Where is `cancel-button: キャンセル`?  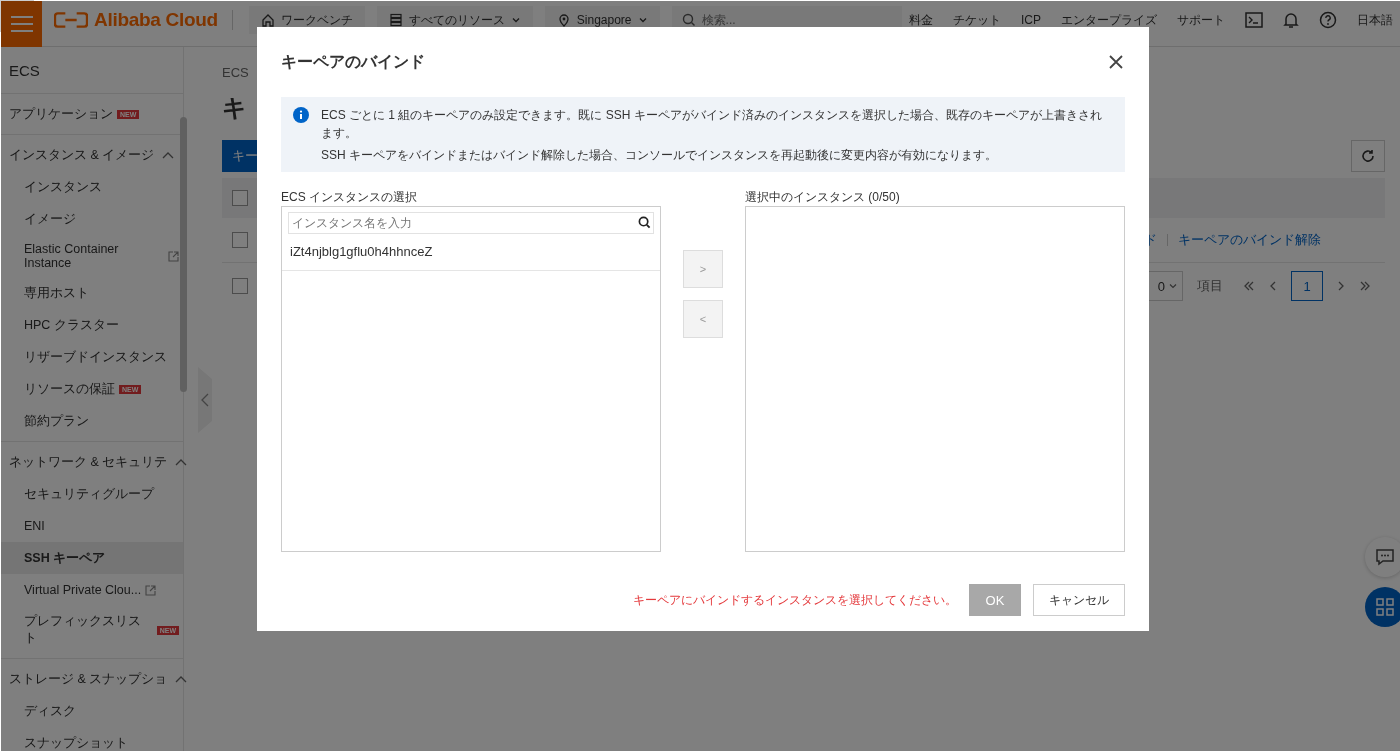 cancel-button: キャンセル is located at coordinates (1079, 600).